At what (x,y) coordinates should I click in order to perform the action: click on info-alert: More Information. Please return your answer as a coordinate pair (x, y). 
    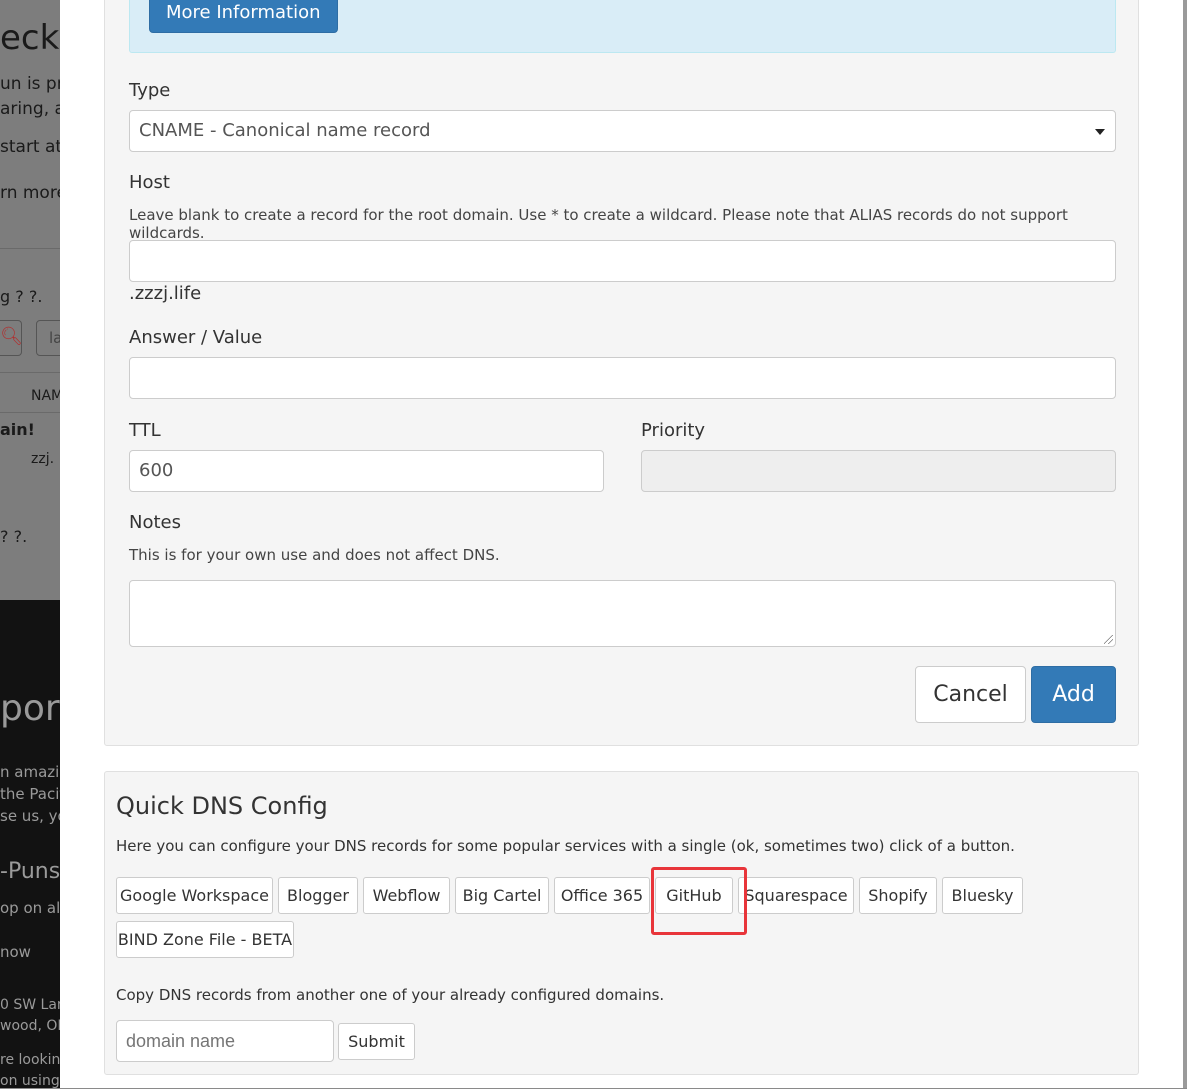
    Looking at the image, I should click on (622, 26).